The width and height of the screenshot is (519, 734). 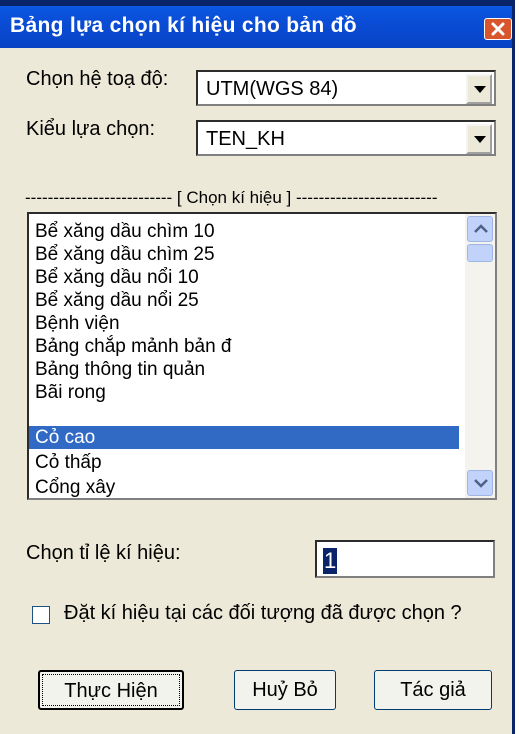 I want to click on vertical-scrollbar, so click(x=480, y=356).